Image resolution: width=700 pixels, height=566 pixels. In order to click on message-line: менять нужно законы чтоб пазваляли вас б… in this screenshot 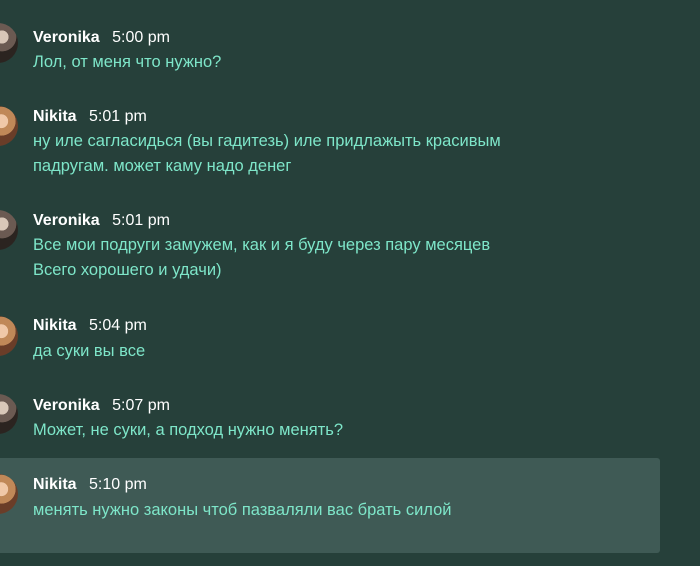, I will do `click(242, 510)`.